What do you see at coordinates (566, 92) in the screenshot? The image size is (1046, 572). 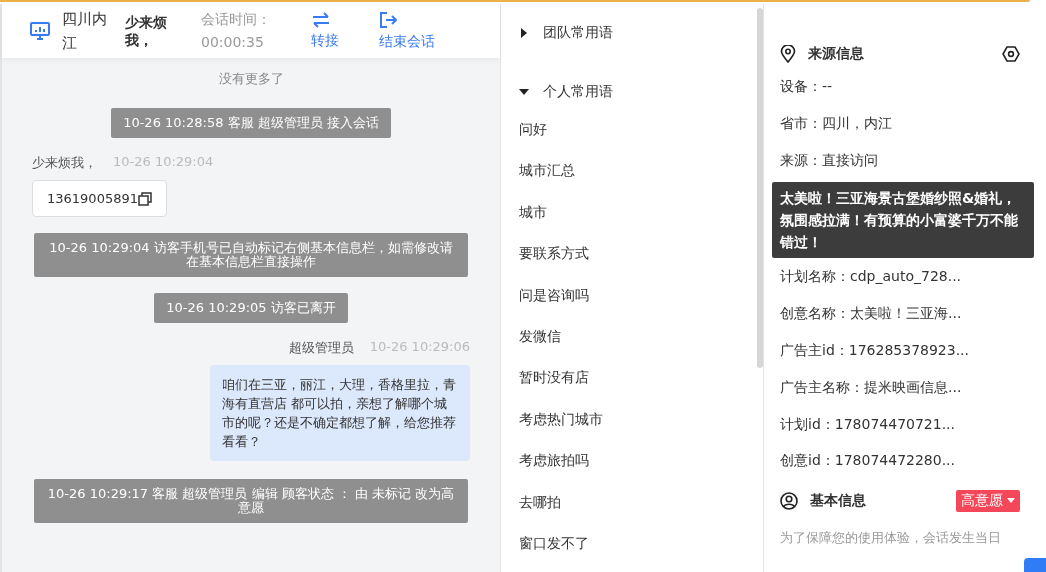 I see `phrase-group: 个人常用语` at bounding box center [566, 92].